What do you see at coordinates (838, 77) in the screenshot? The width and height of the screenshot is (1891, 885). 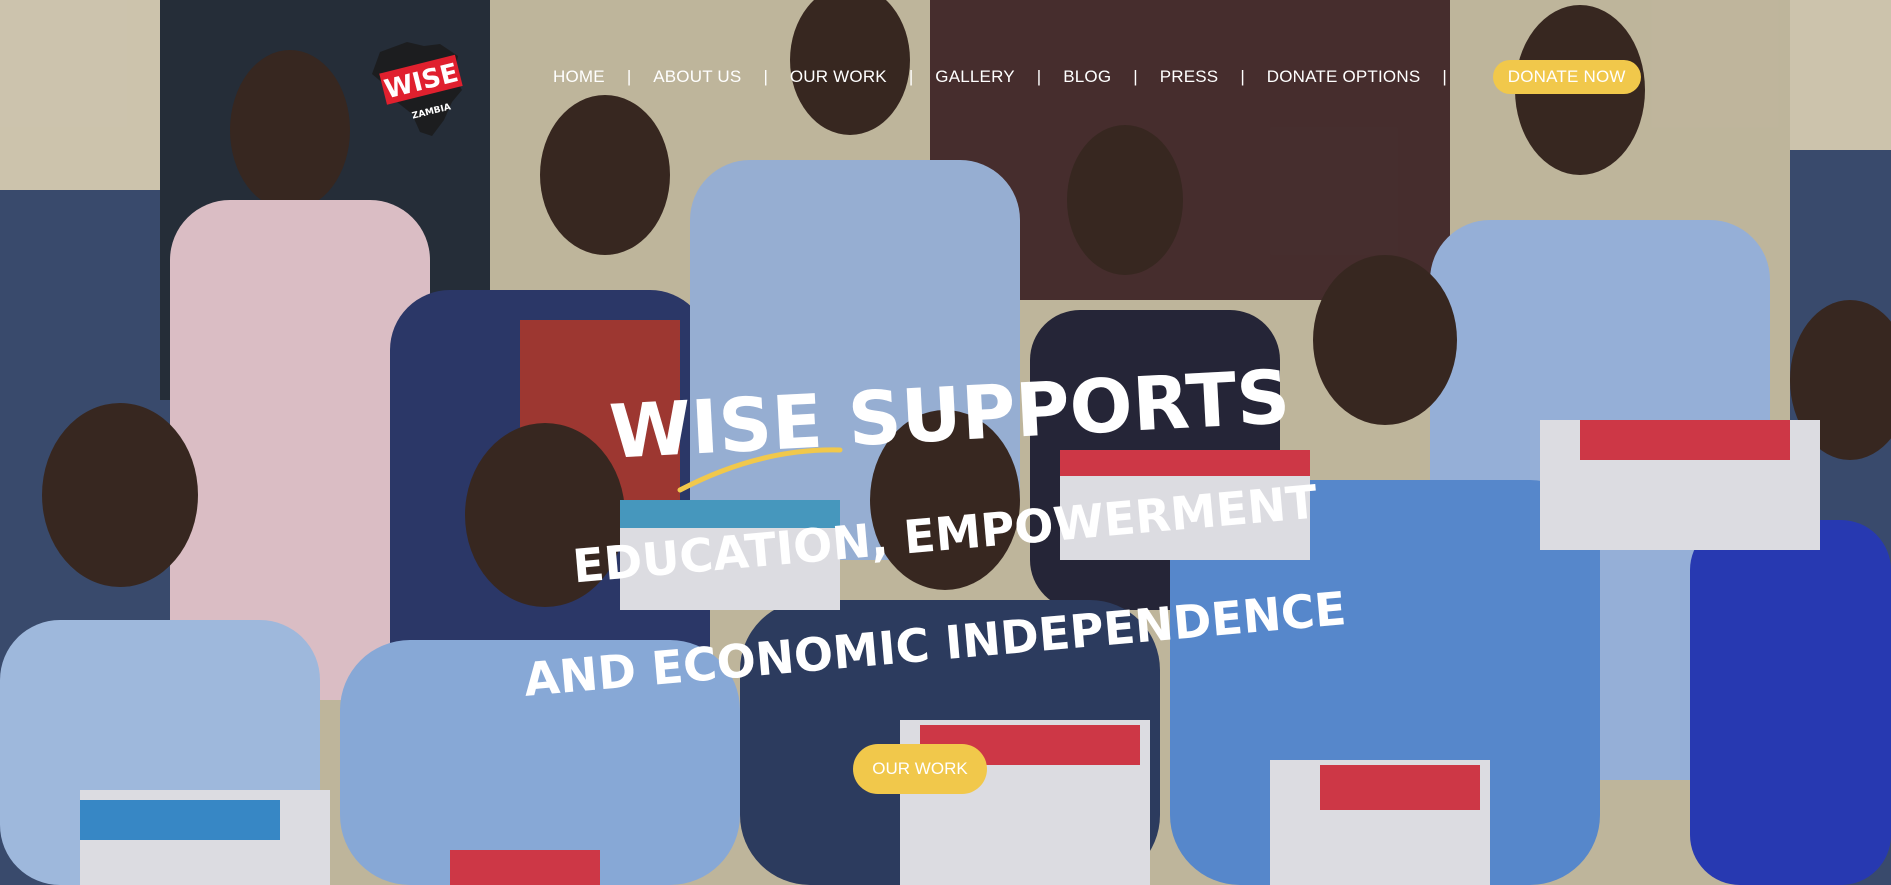 I see `nav-our-work: OUR WORK` at bounding box center [838, 77].